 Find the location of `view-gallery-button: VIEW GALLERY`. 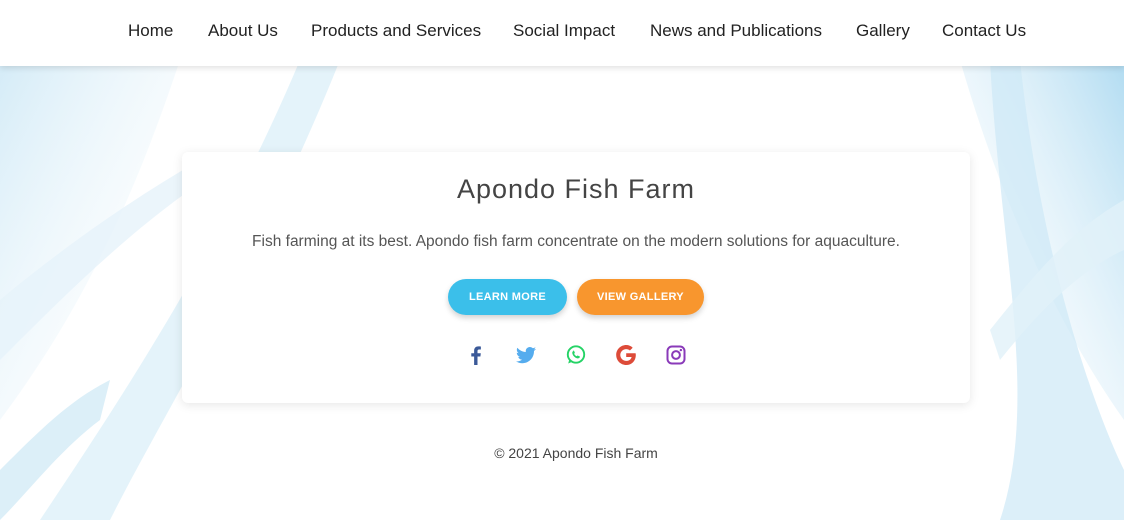

view-gallery-button: VIEW GALLERY is located at coordinates (640, 297).